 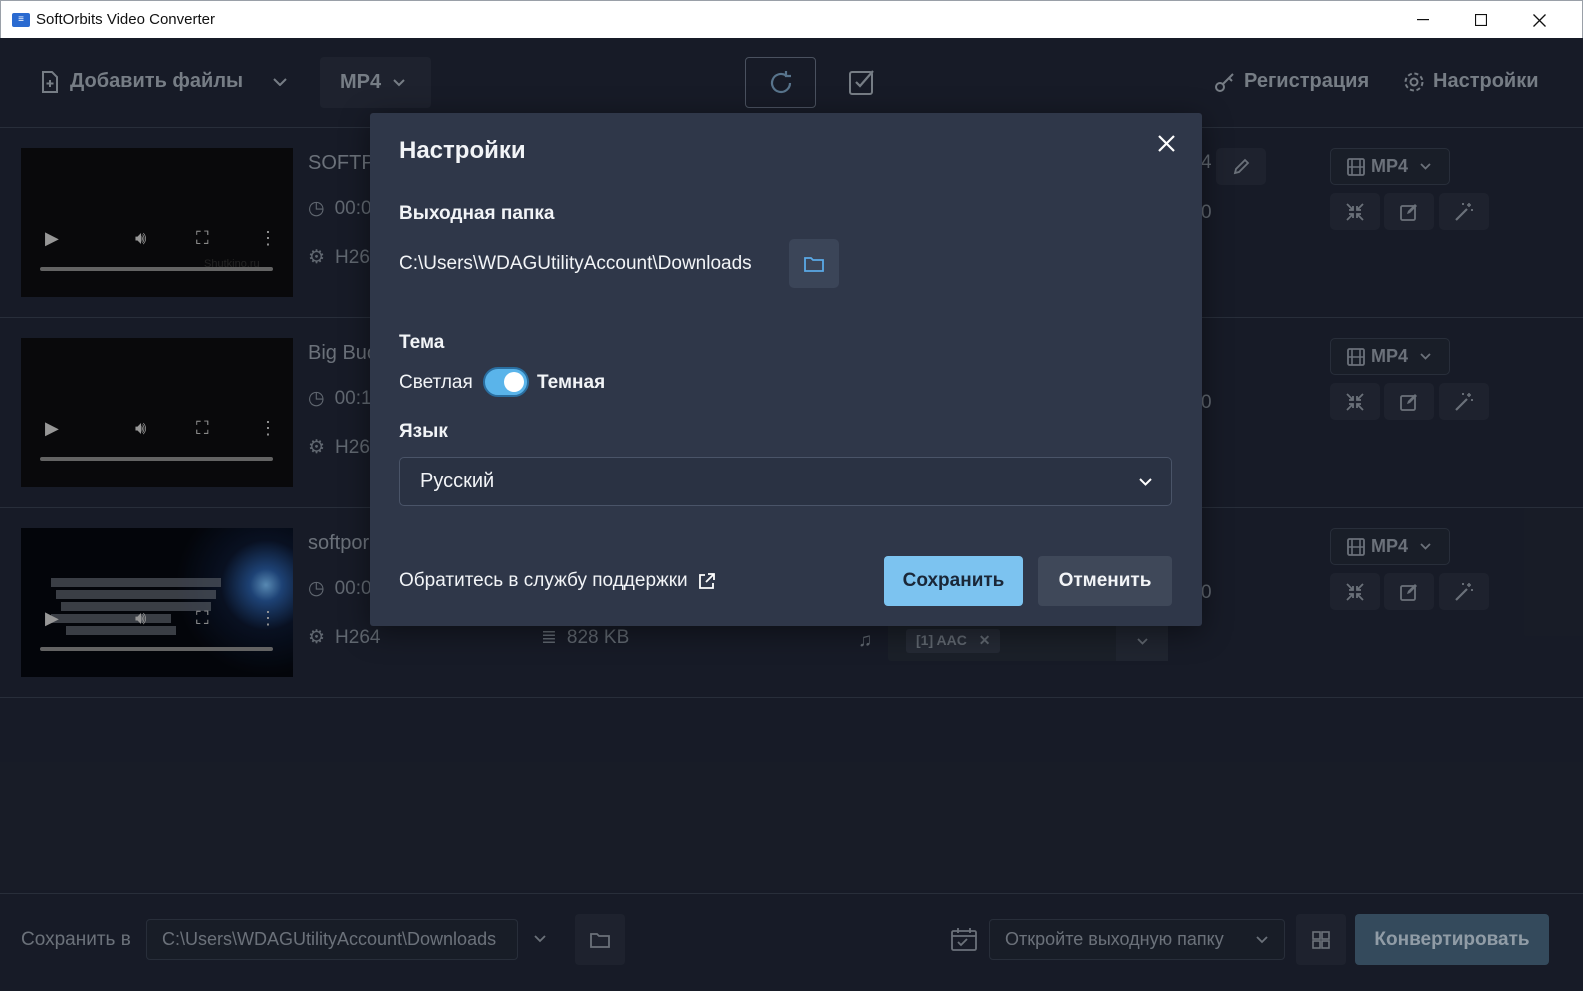 I want to click on edit-icon, so click(x=1408, y=402).